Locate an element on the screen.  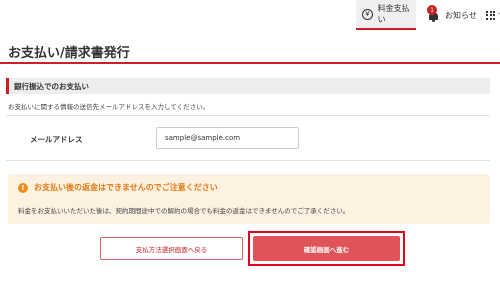
tab-payment: ¥ 料金支払い is located at coordinates (386, 15).